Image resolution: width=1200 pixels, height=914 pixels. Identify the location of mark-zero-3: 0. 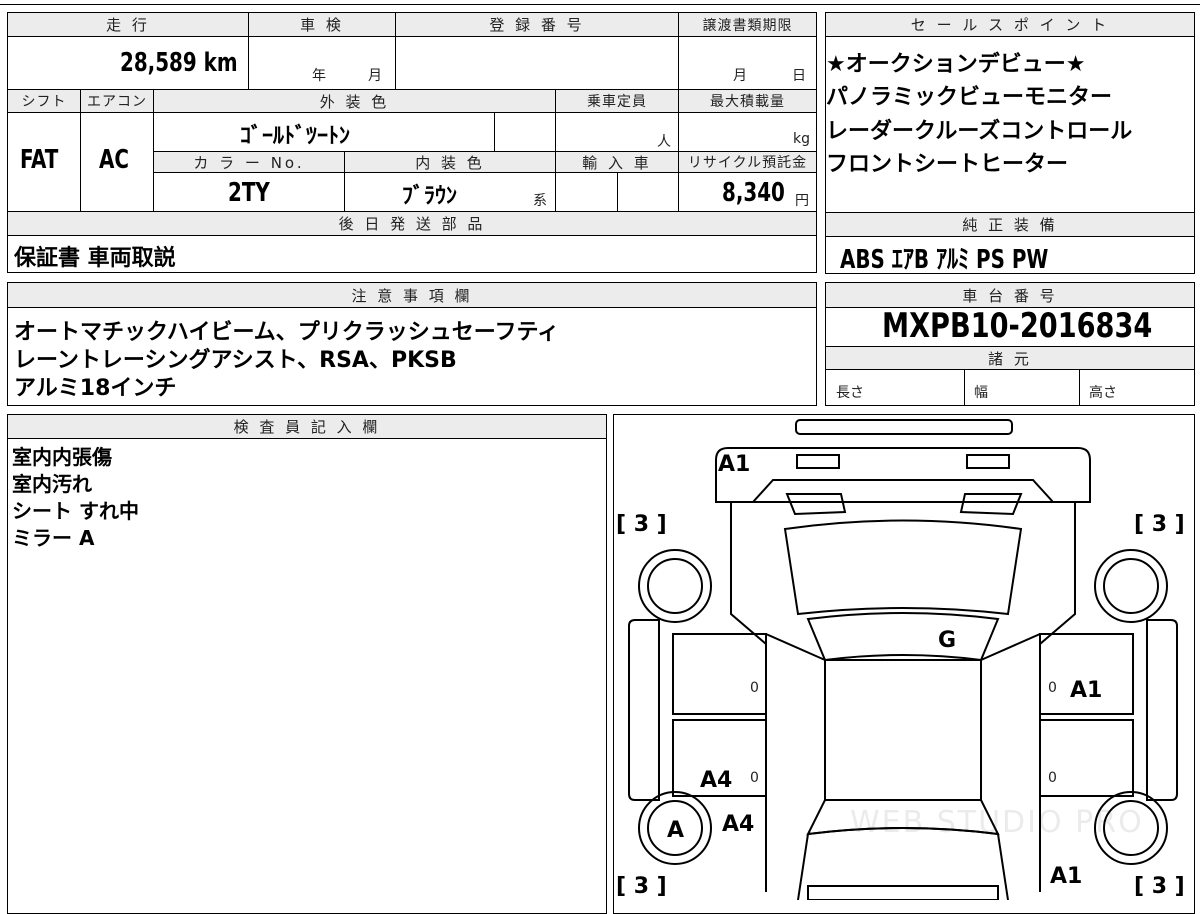
(754, 778).